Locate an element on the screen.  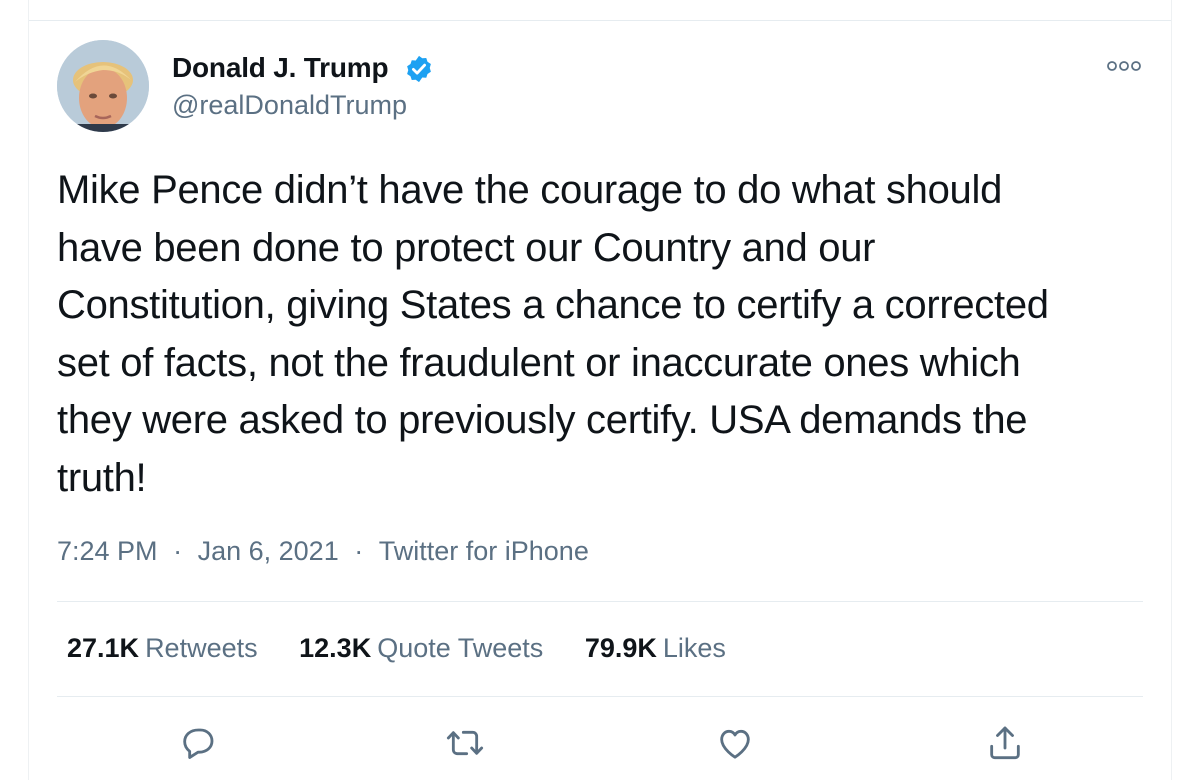
actions-top-divider is located at coordinates (600, 696).